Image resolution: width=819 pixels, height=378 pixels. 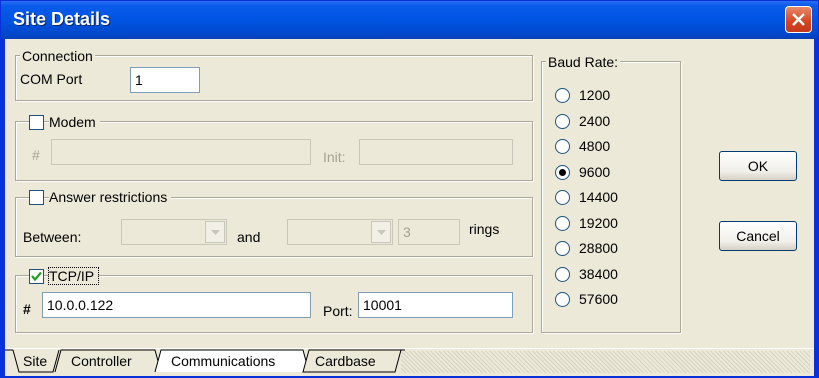 I want to click on between-end-combo, so click(x=340, y=232).